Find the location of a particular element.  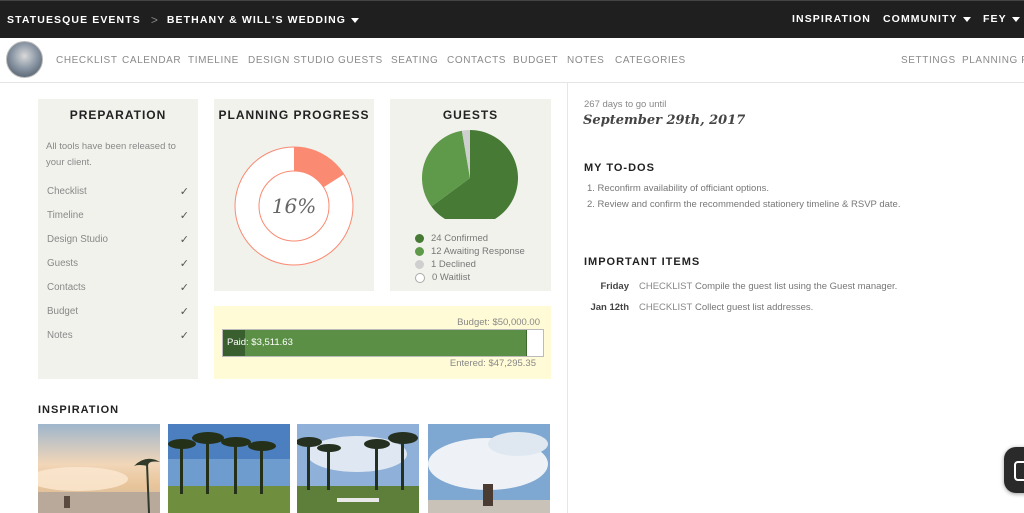

chat-icon is located at coordinates (1019, 471).